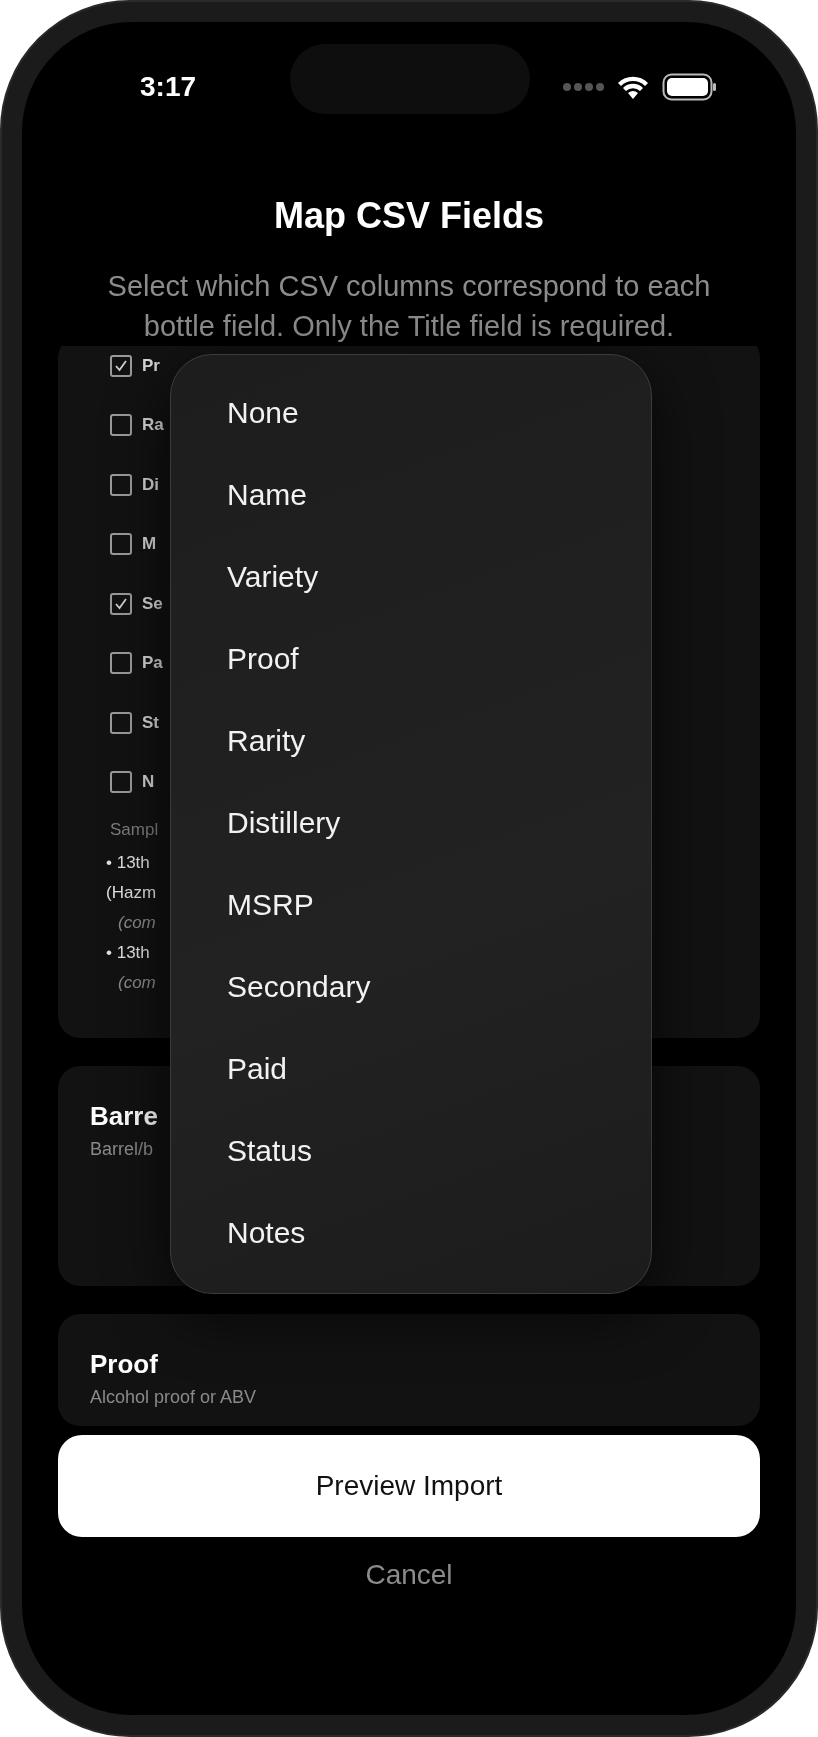 The width and height of the screenshot is (818, 1737). Describe the element at coordinates (124, 1116) in the screenshot. I see `field-title: Barre` at that location.